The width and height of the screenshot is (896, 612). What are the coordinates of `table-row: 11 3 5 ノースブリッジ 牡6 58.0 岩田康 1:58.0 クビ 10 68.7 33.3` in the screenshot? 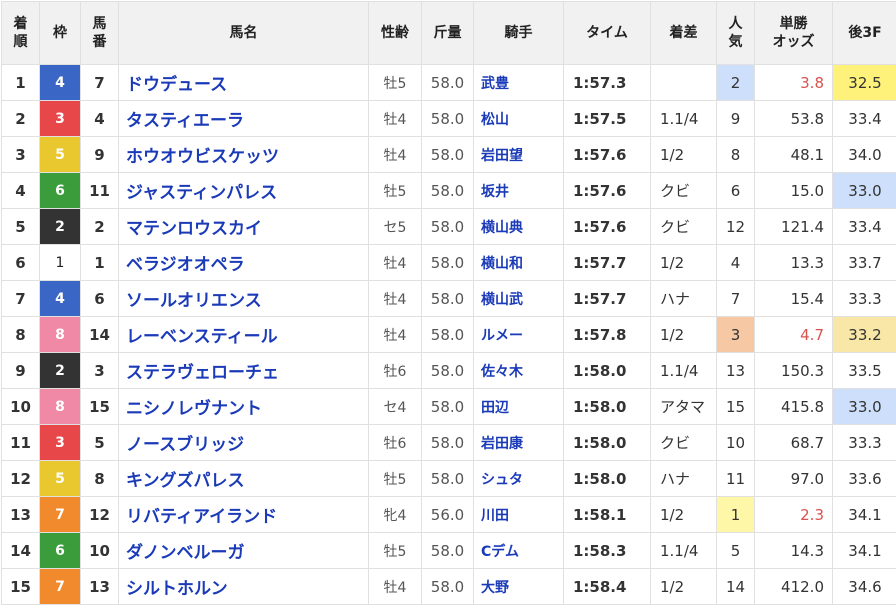 It's located at (448, 442).